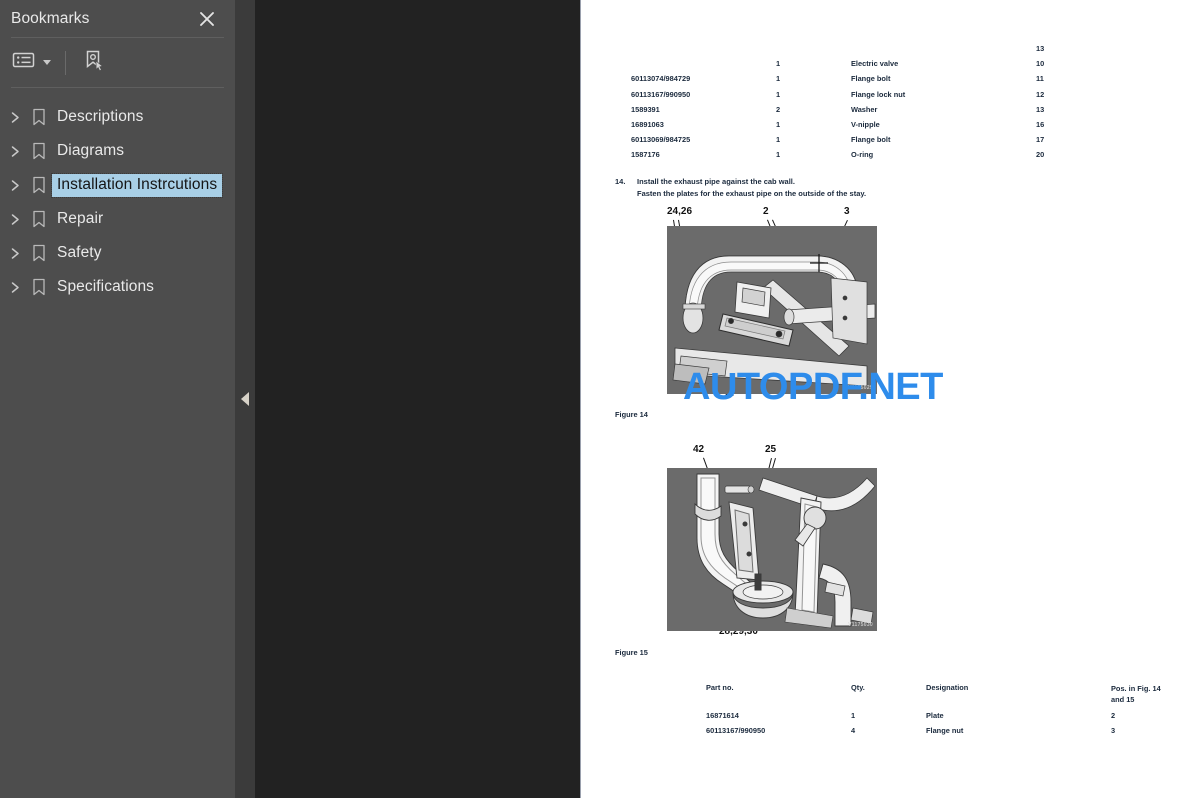  Describe the element at coordinates (862, 155) in the screenshot. I see `cell-designation: O-ring` at that location.